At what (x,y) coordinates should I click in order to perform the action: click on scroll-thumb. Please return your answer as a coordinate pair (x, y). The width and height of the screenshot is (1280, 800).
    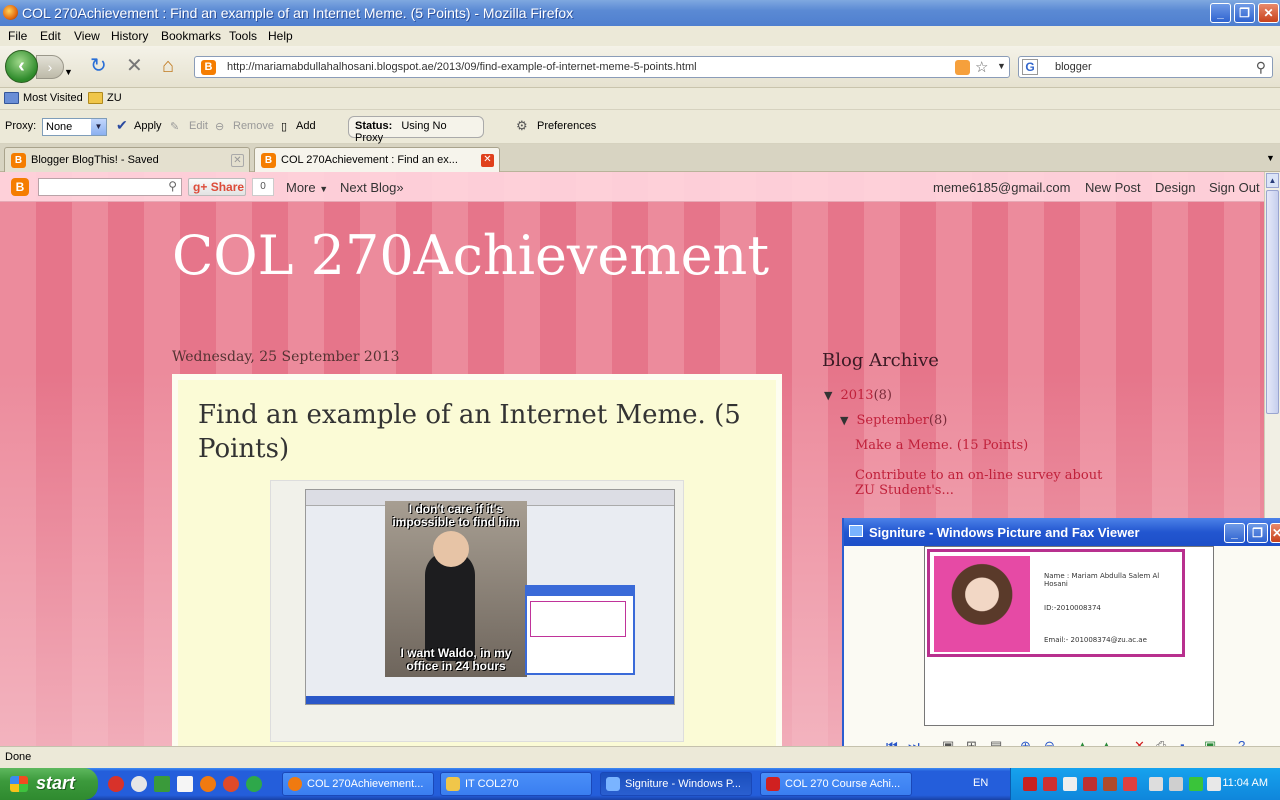
    Looking at the image, I should click on (1272, 302).